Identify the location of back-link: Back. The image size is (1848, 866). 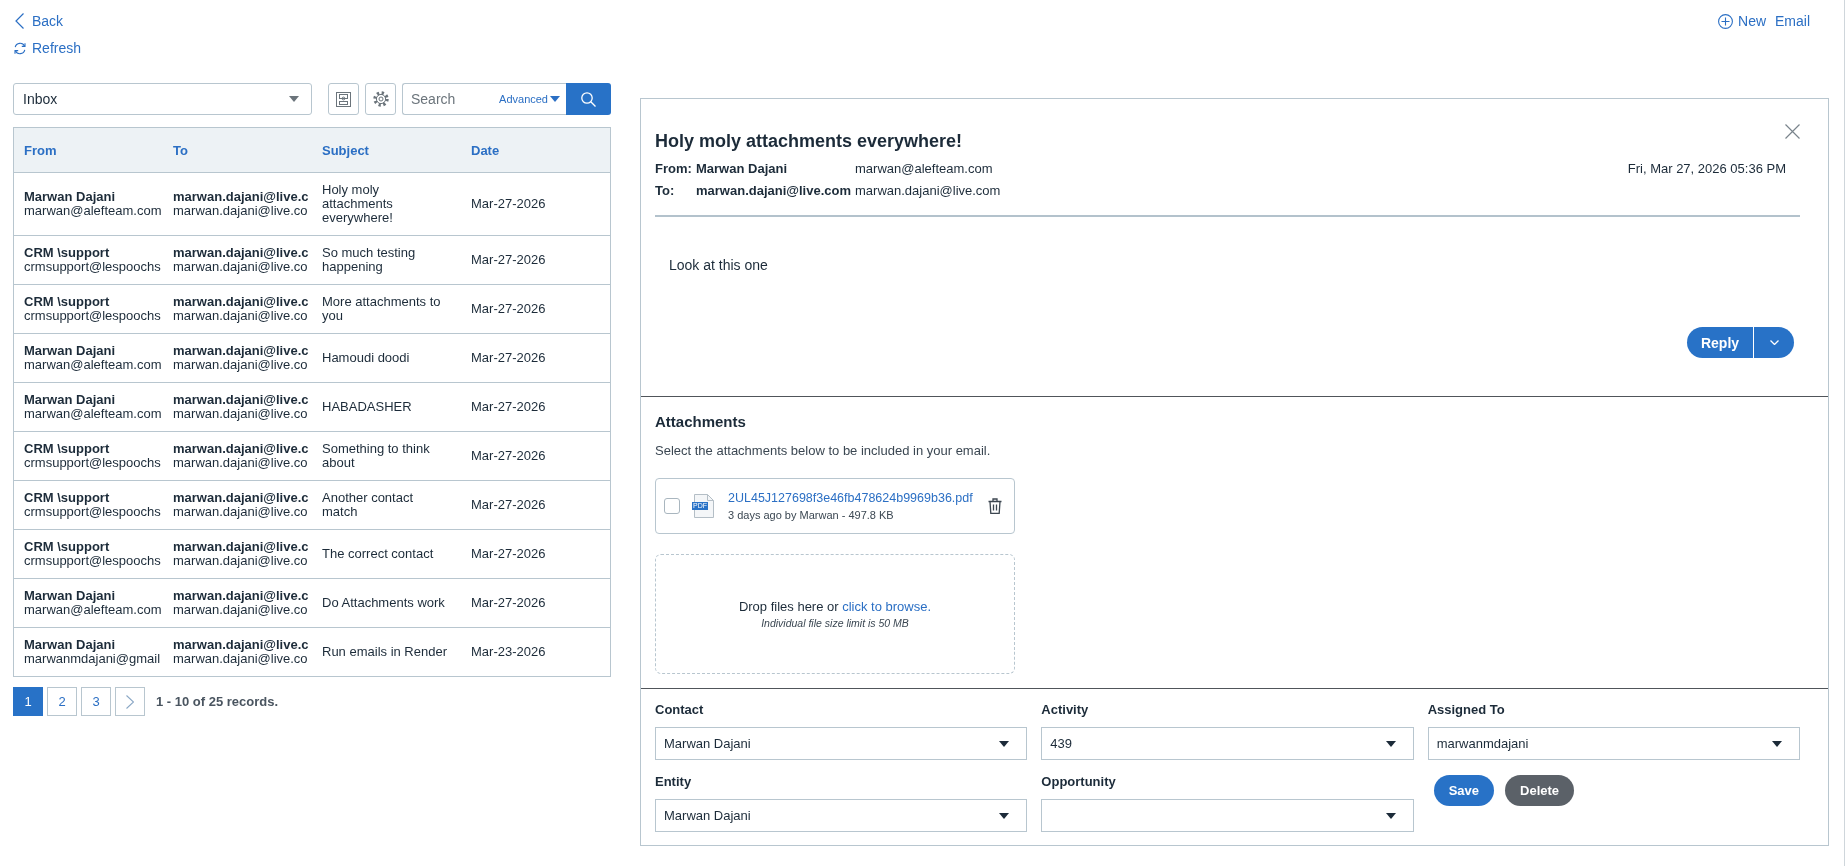
(38, 21).